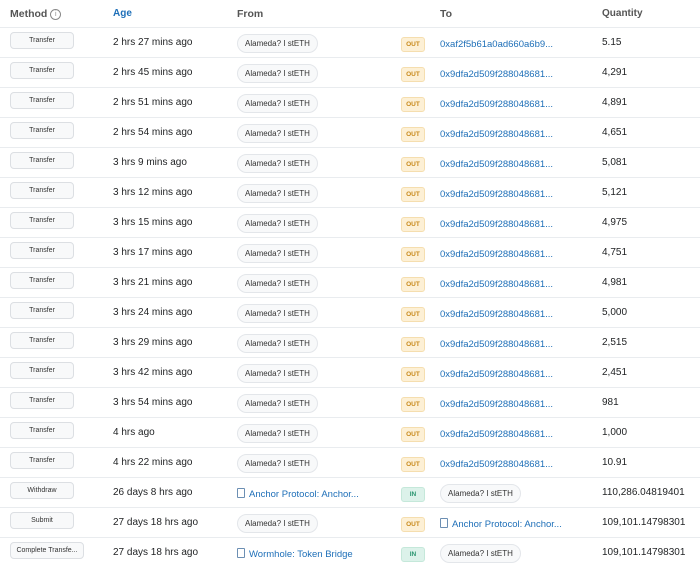  I want to click on from-address-link: Wormhole: Token Bridge, so click(295, 553).